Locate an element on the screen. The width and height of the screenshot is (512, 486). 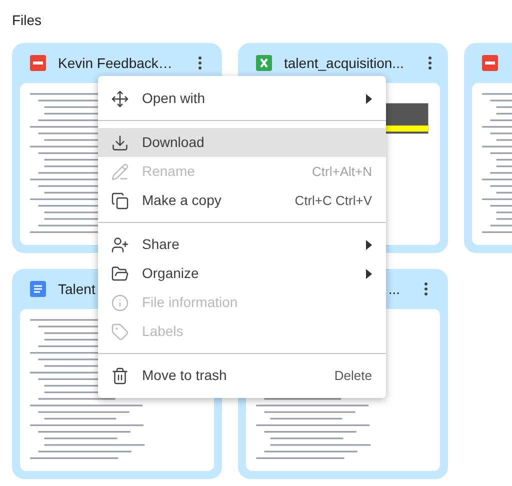
menu-label: Organize is located at coordinates (171, 273).